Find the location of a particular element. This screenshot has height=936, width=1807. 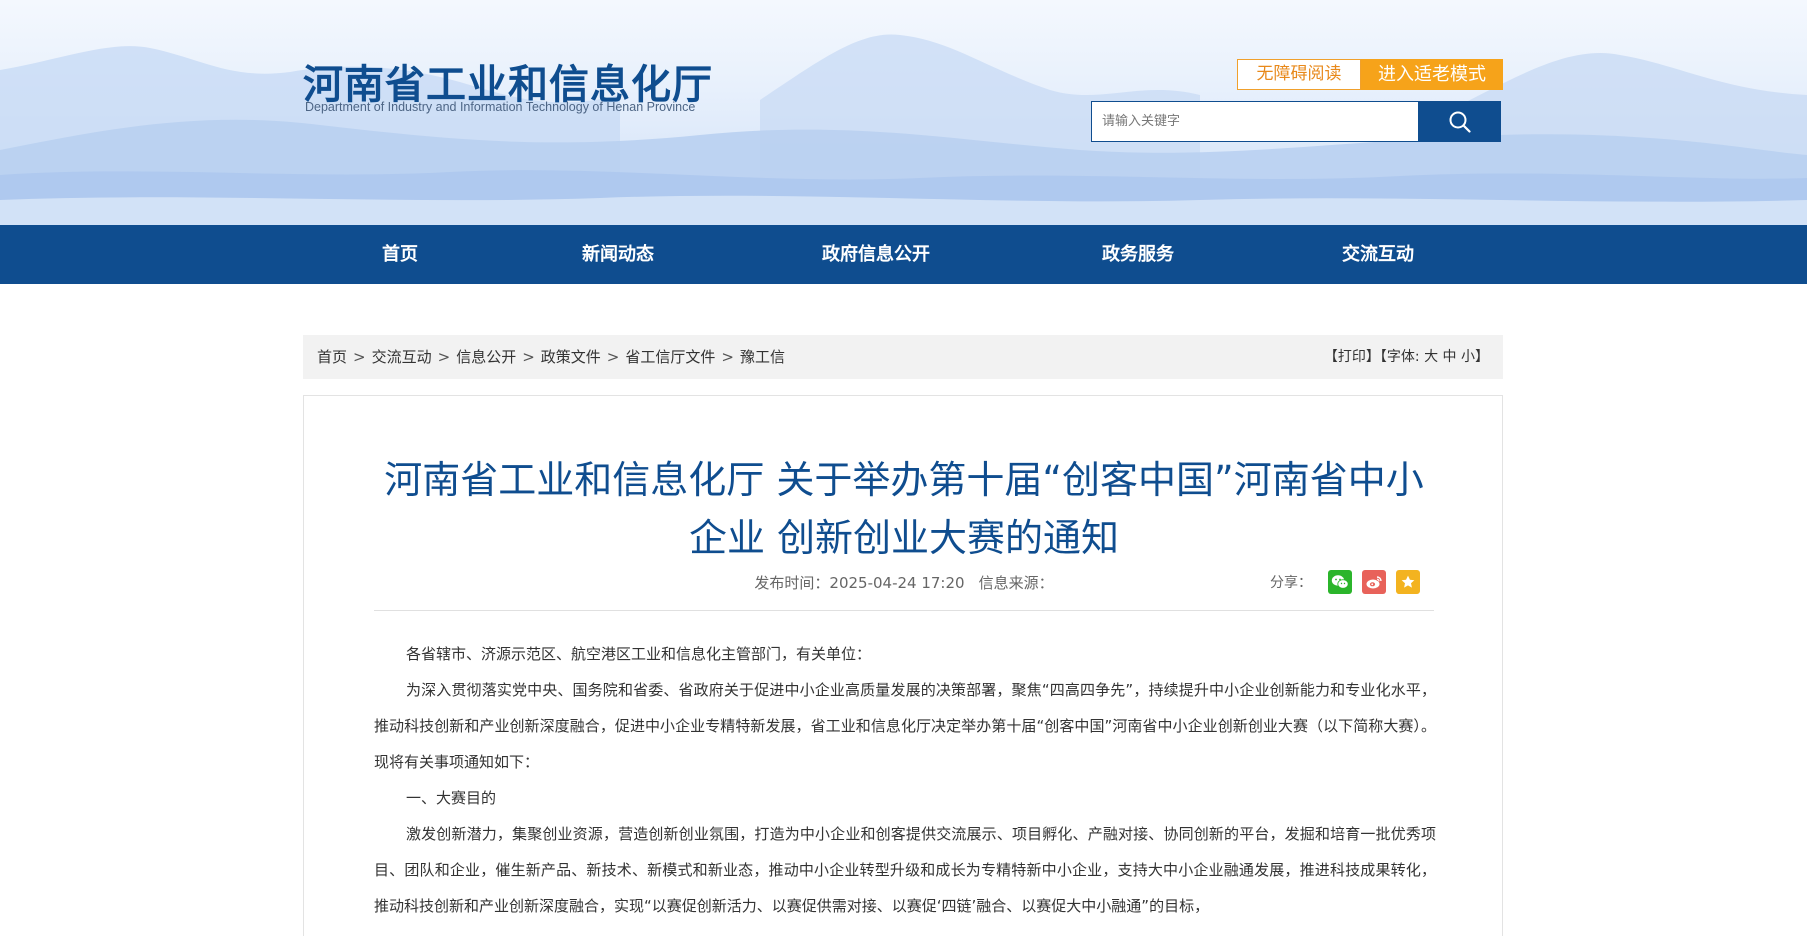

print-button: 【打印】 is located at coordinates (1352, 357).